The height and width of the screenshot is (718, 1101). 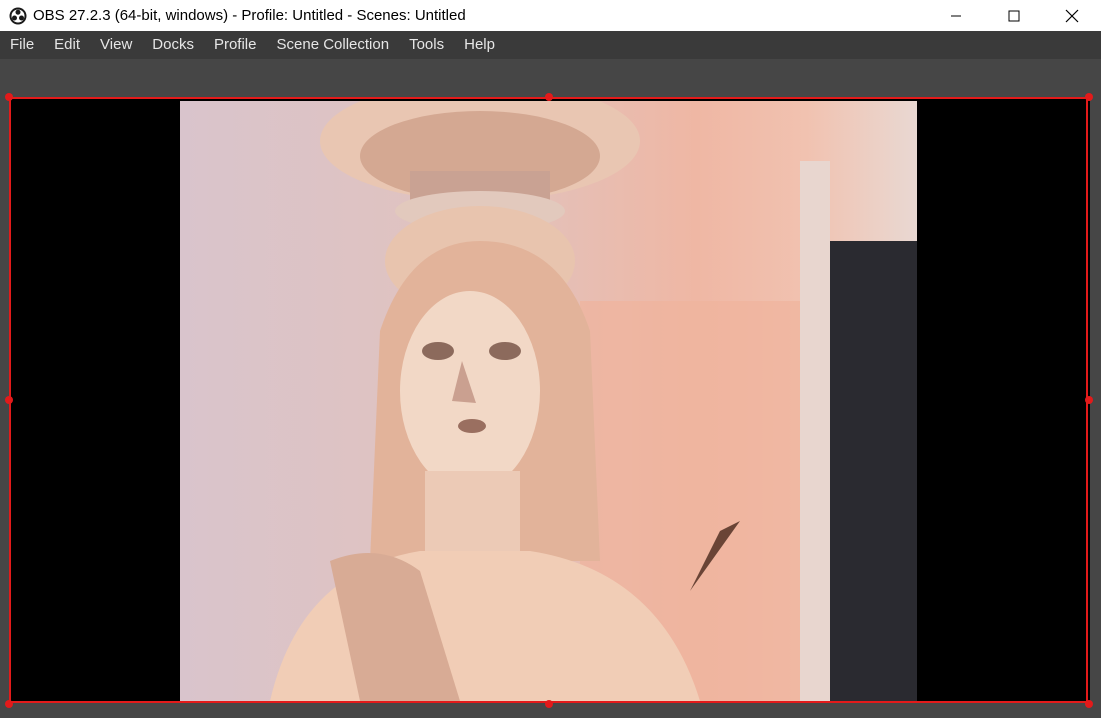 What do you see at coordinates (9, 704) in the screenshot?
I see `resize-handle-bottom-left` at bounding box center [9, 704].